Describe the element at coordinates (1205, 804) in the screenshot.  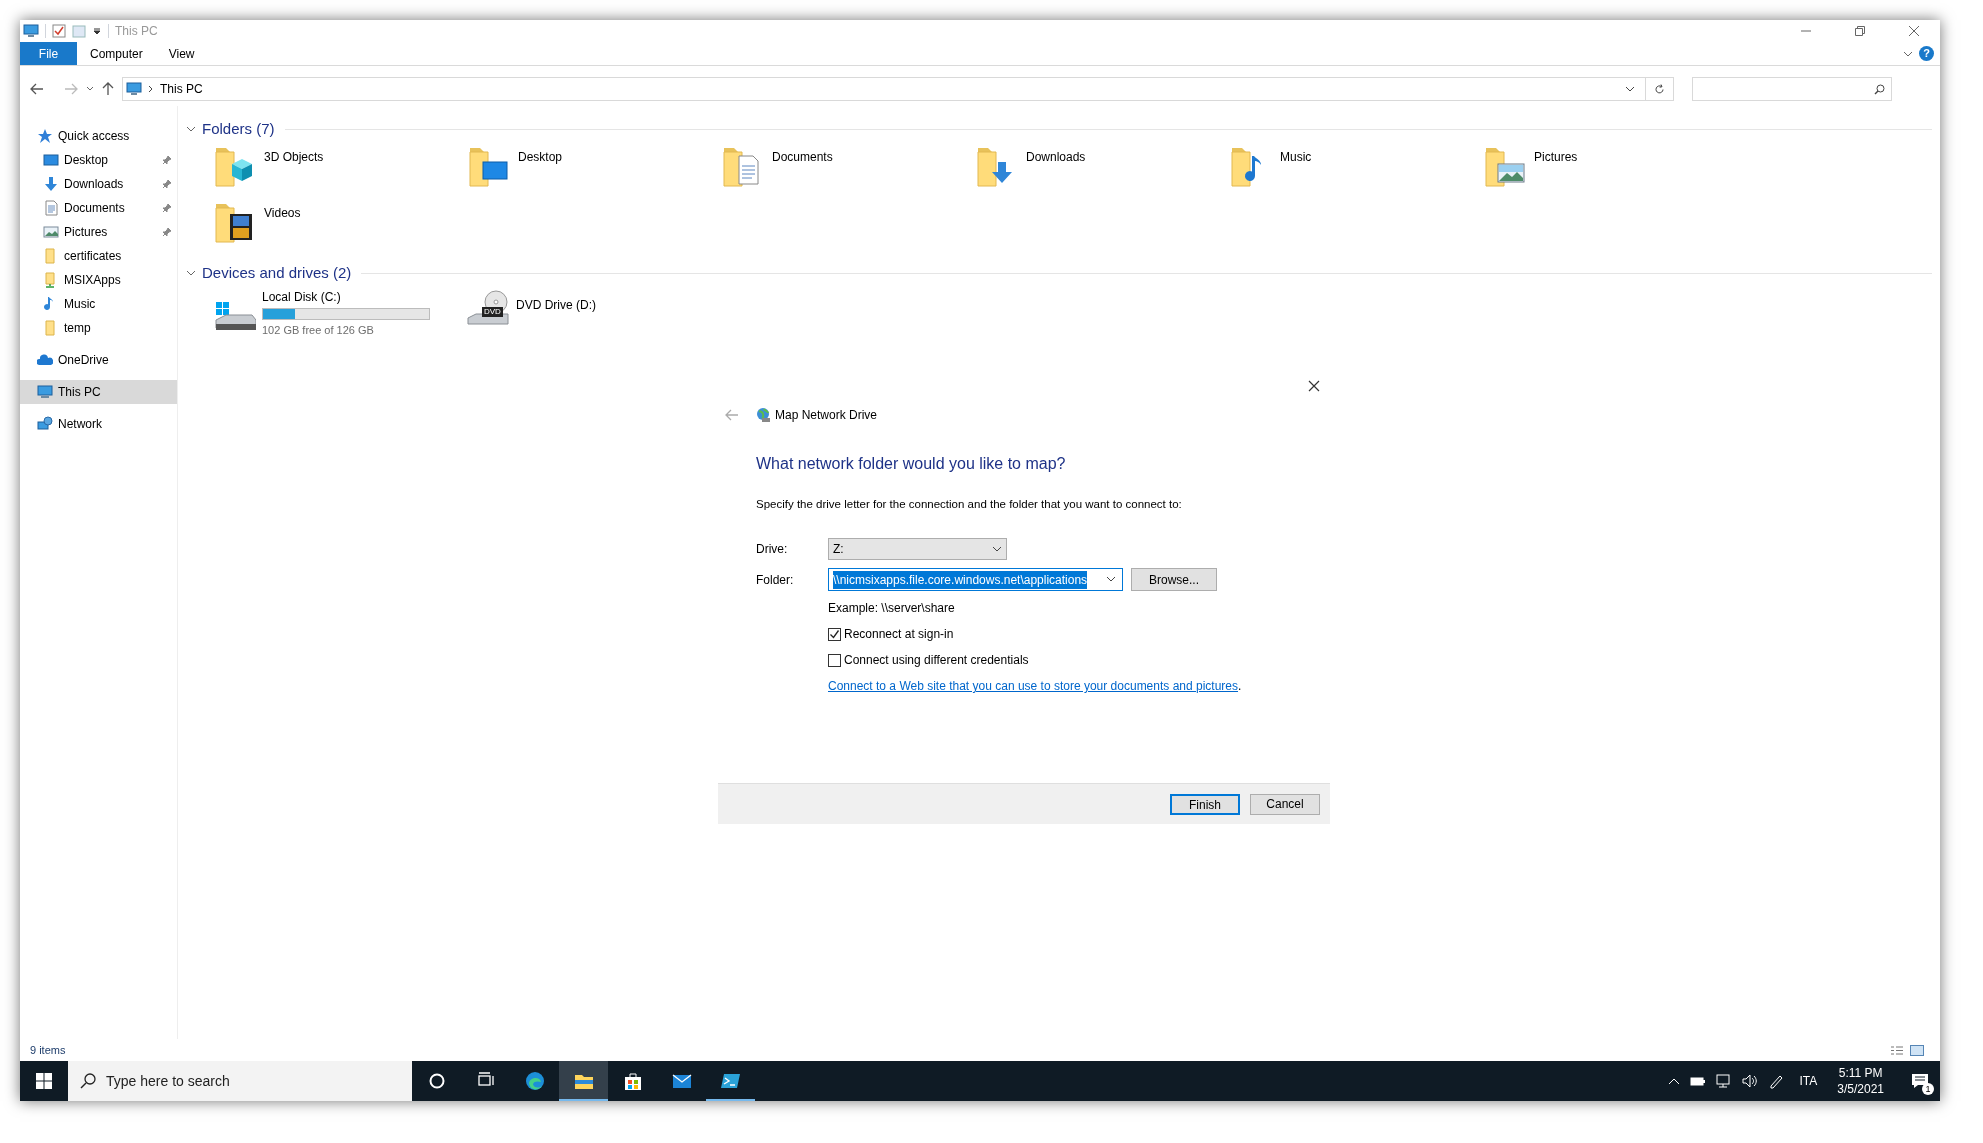
I see `dialog-button: Finish` at that location.